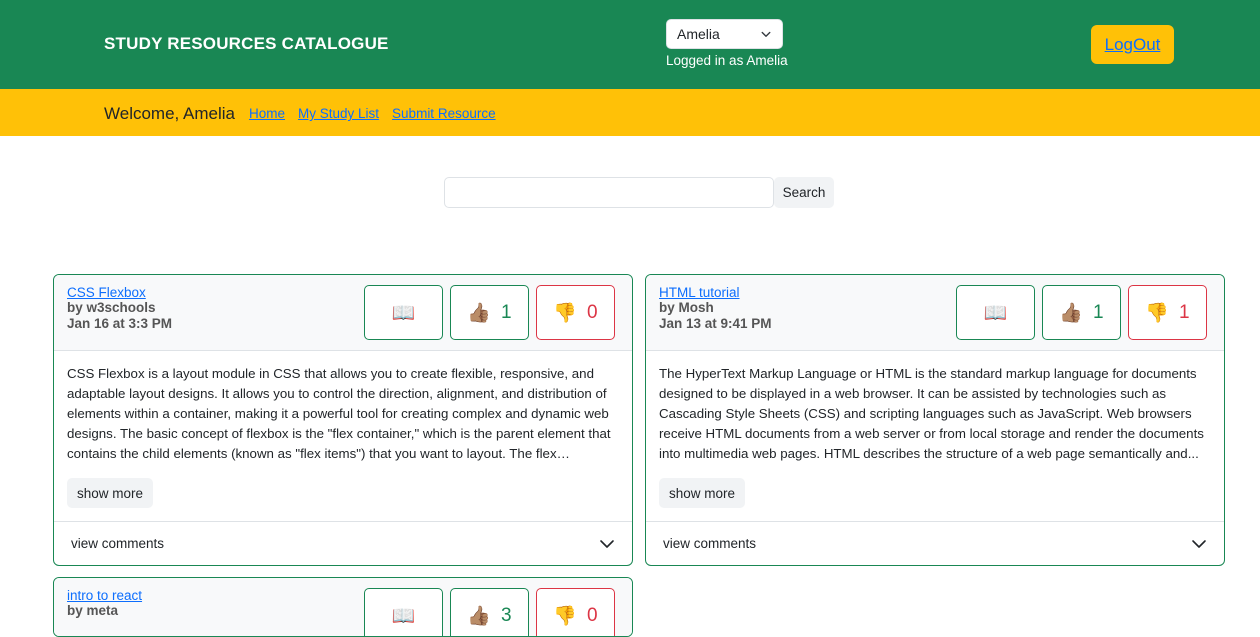 The width and height of the screenshot is (1260, 637). Describe the element at coordinates (506, 615) in the screenshot. I see `like-count: 3` at that location.